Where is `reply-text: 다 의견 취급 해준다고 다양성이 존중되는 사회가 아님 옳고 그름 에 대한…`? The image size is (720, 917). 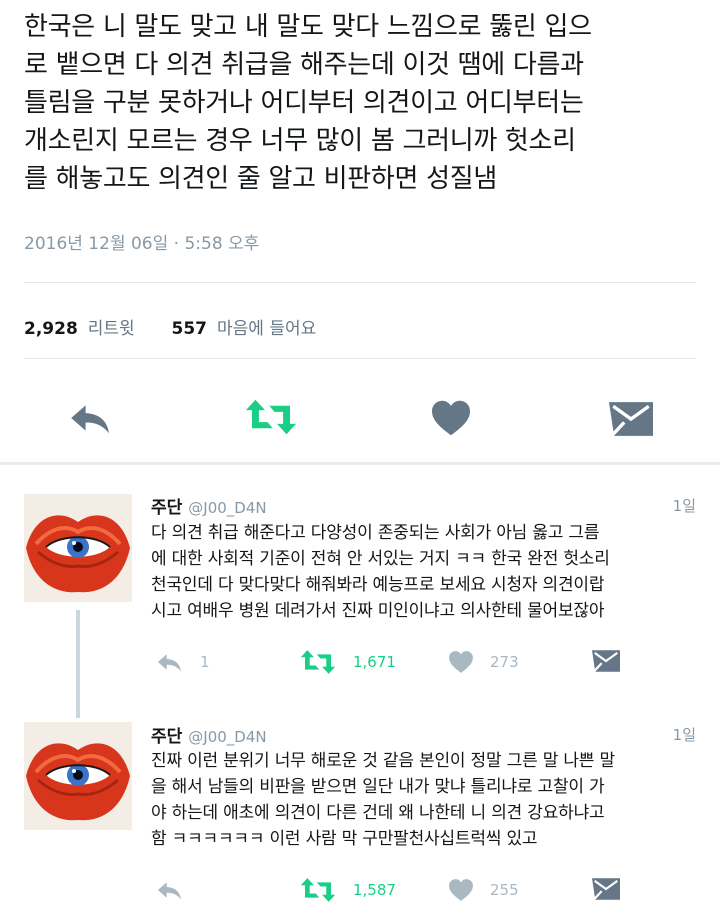 reply-text: 다 의견 취급 해준다고 다양성이 존중되는 사회가 아님 옳고 그름 에 대한… is located at coordinates (380, 572).